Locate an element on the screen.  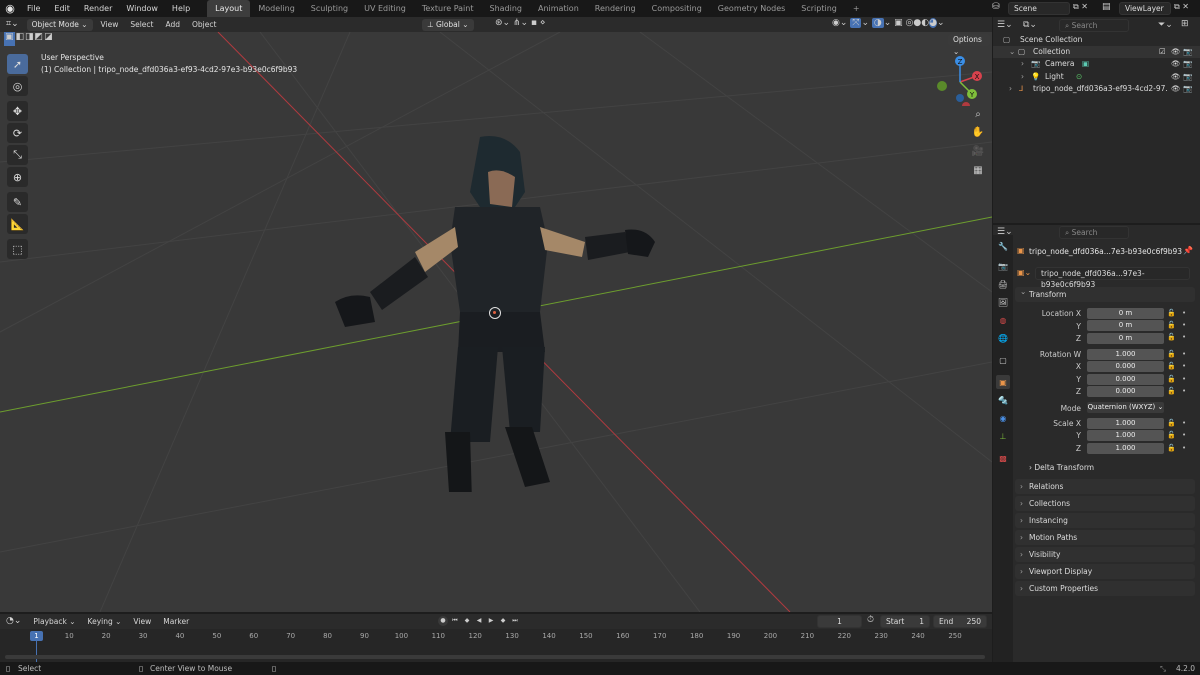
menu-view: View is located at coordinates (110, 24).